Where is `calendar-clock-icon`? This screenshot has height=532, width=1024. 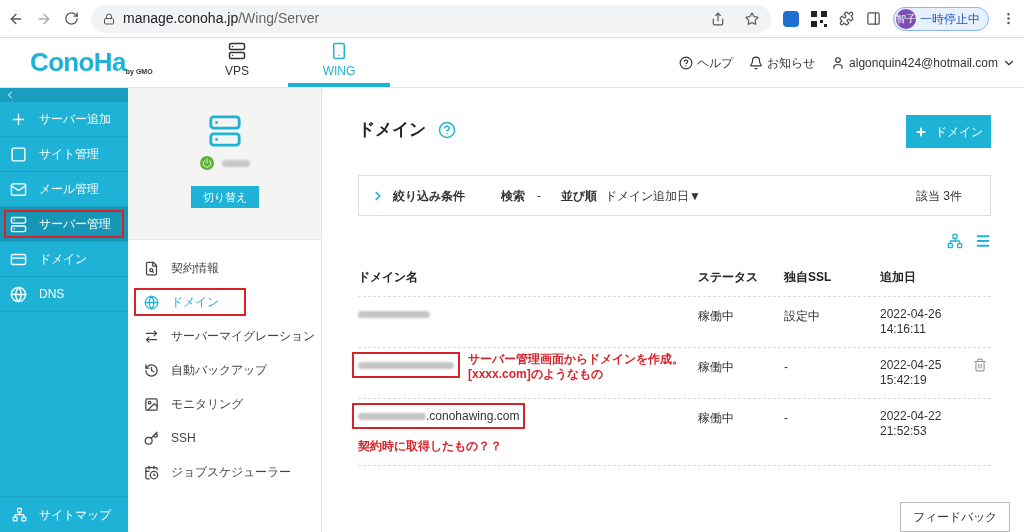 calendar-clock-icon is located at coordinates (151, 472).